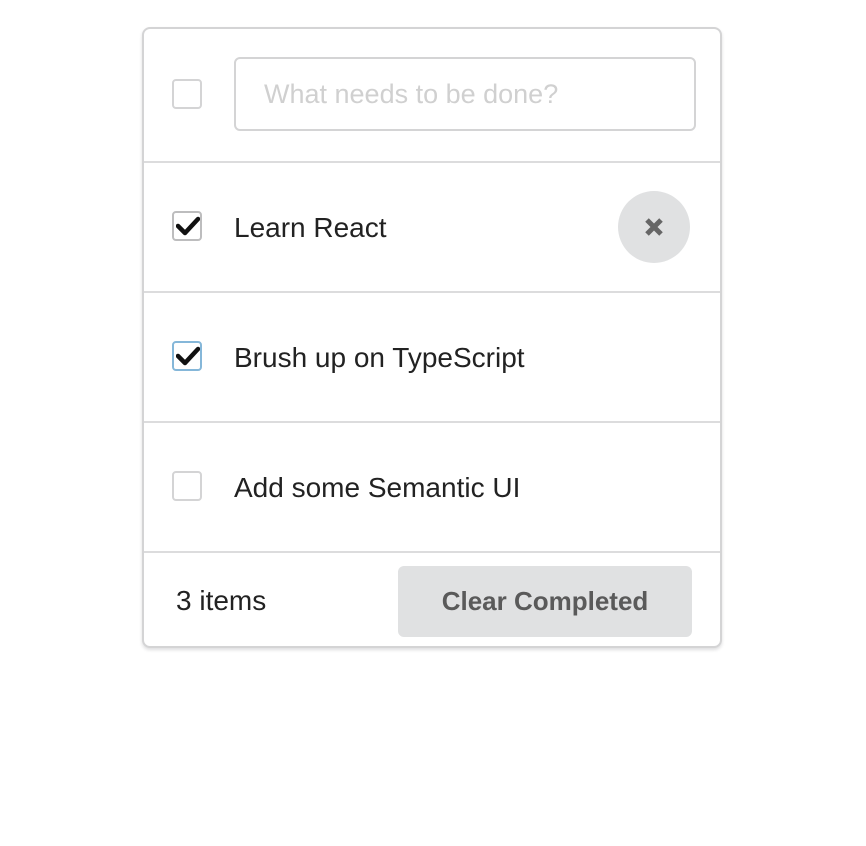 Image resolution: width=866 pixels, height=846 pixels. Describe the element at coordinates (221, 600) in the screenshot. I see `items-count: 3 items` at that location.